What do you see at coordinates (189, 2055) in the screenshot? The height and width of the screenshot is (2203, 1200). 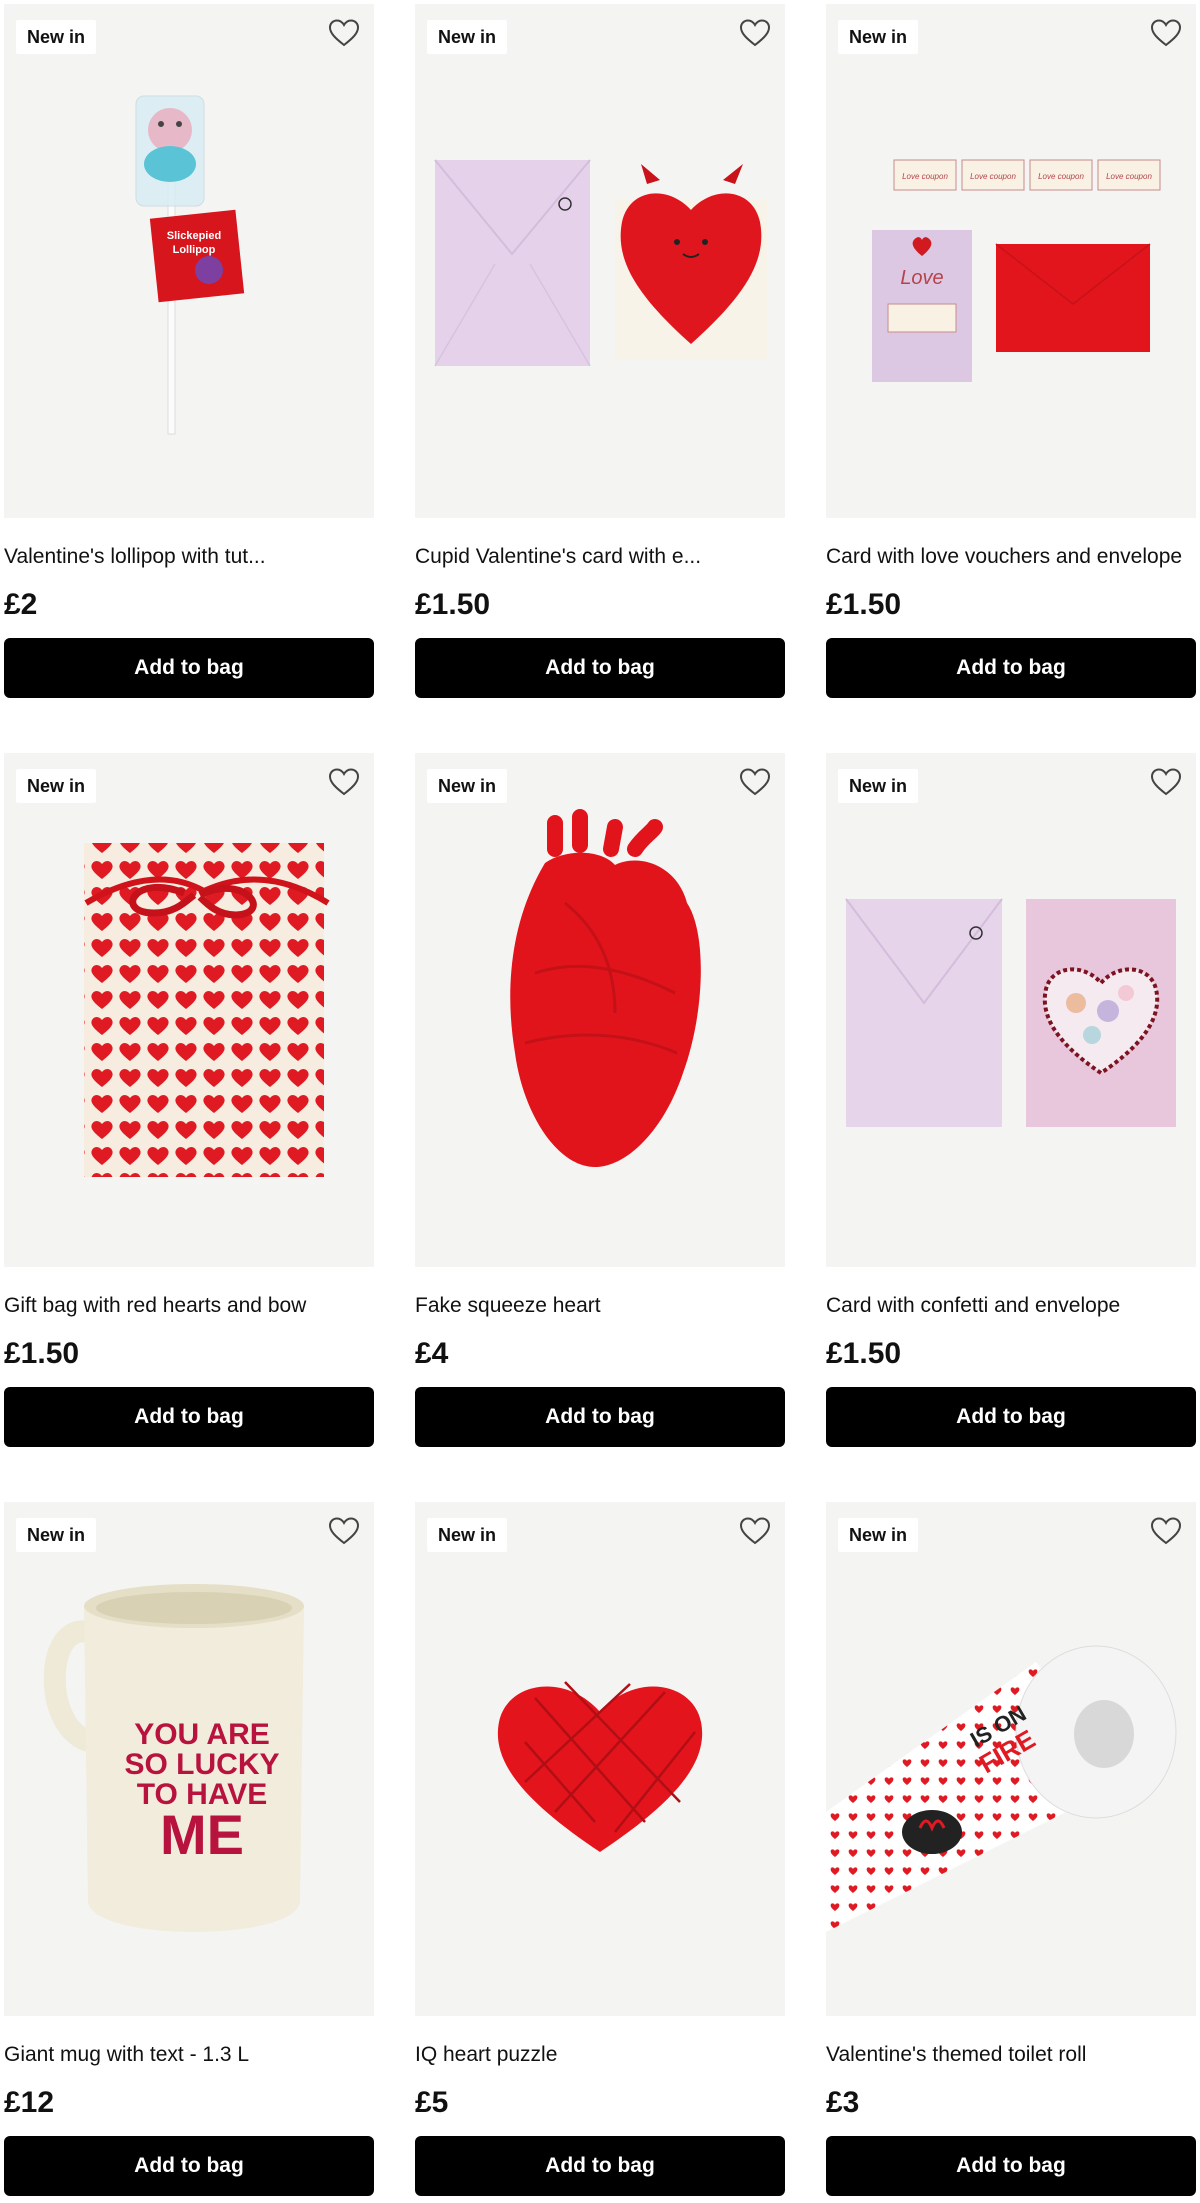 I see `product-title: Giant mug with text - 1.3 L` at bounding box center [189, 2055].